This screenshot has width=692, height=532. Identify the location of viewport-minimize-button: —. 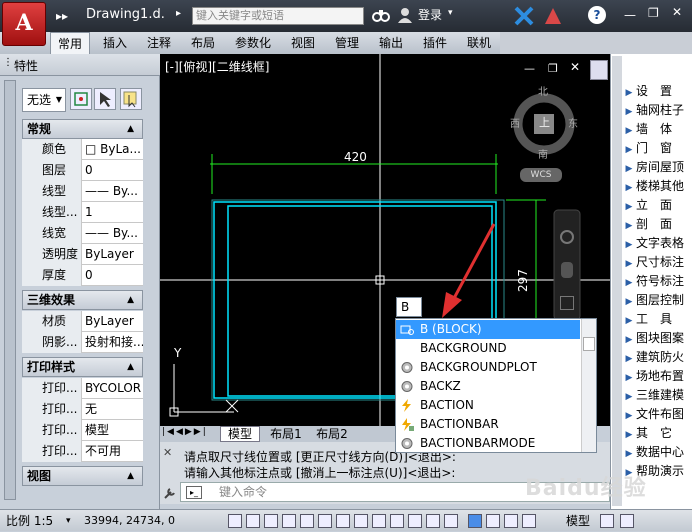
(529, 68).